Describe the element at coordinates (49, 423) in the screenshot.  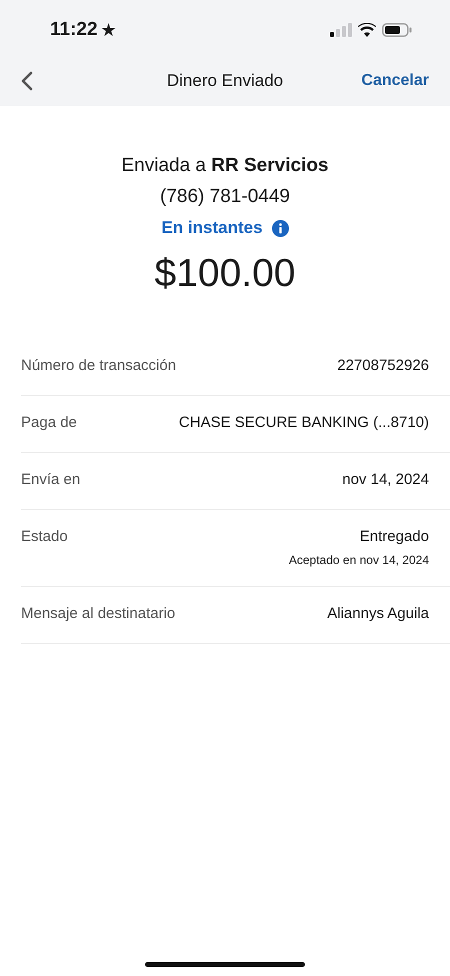
I see `detail-label: Paga de` at that location.